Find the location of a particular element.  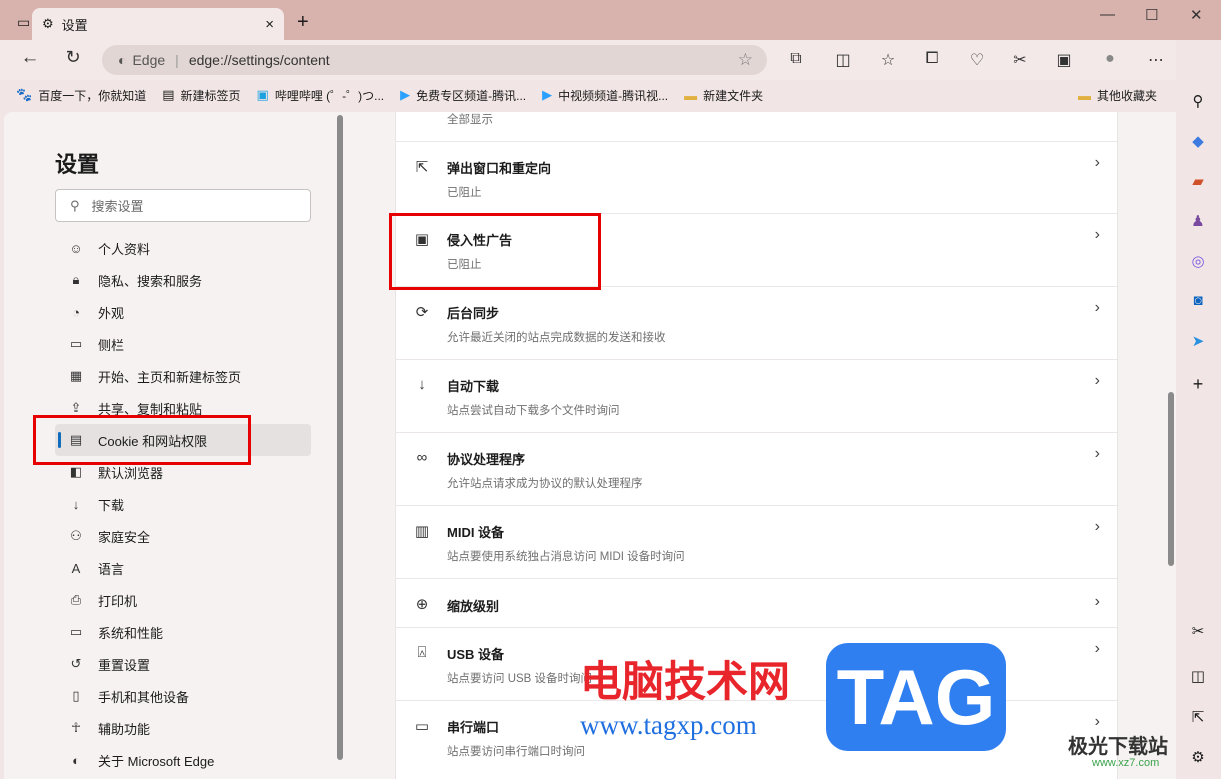

sidebar-layout-icon: ◫ is located at coordinates (1198, 676).